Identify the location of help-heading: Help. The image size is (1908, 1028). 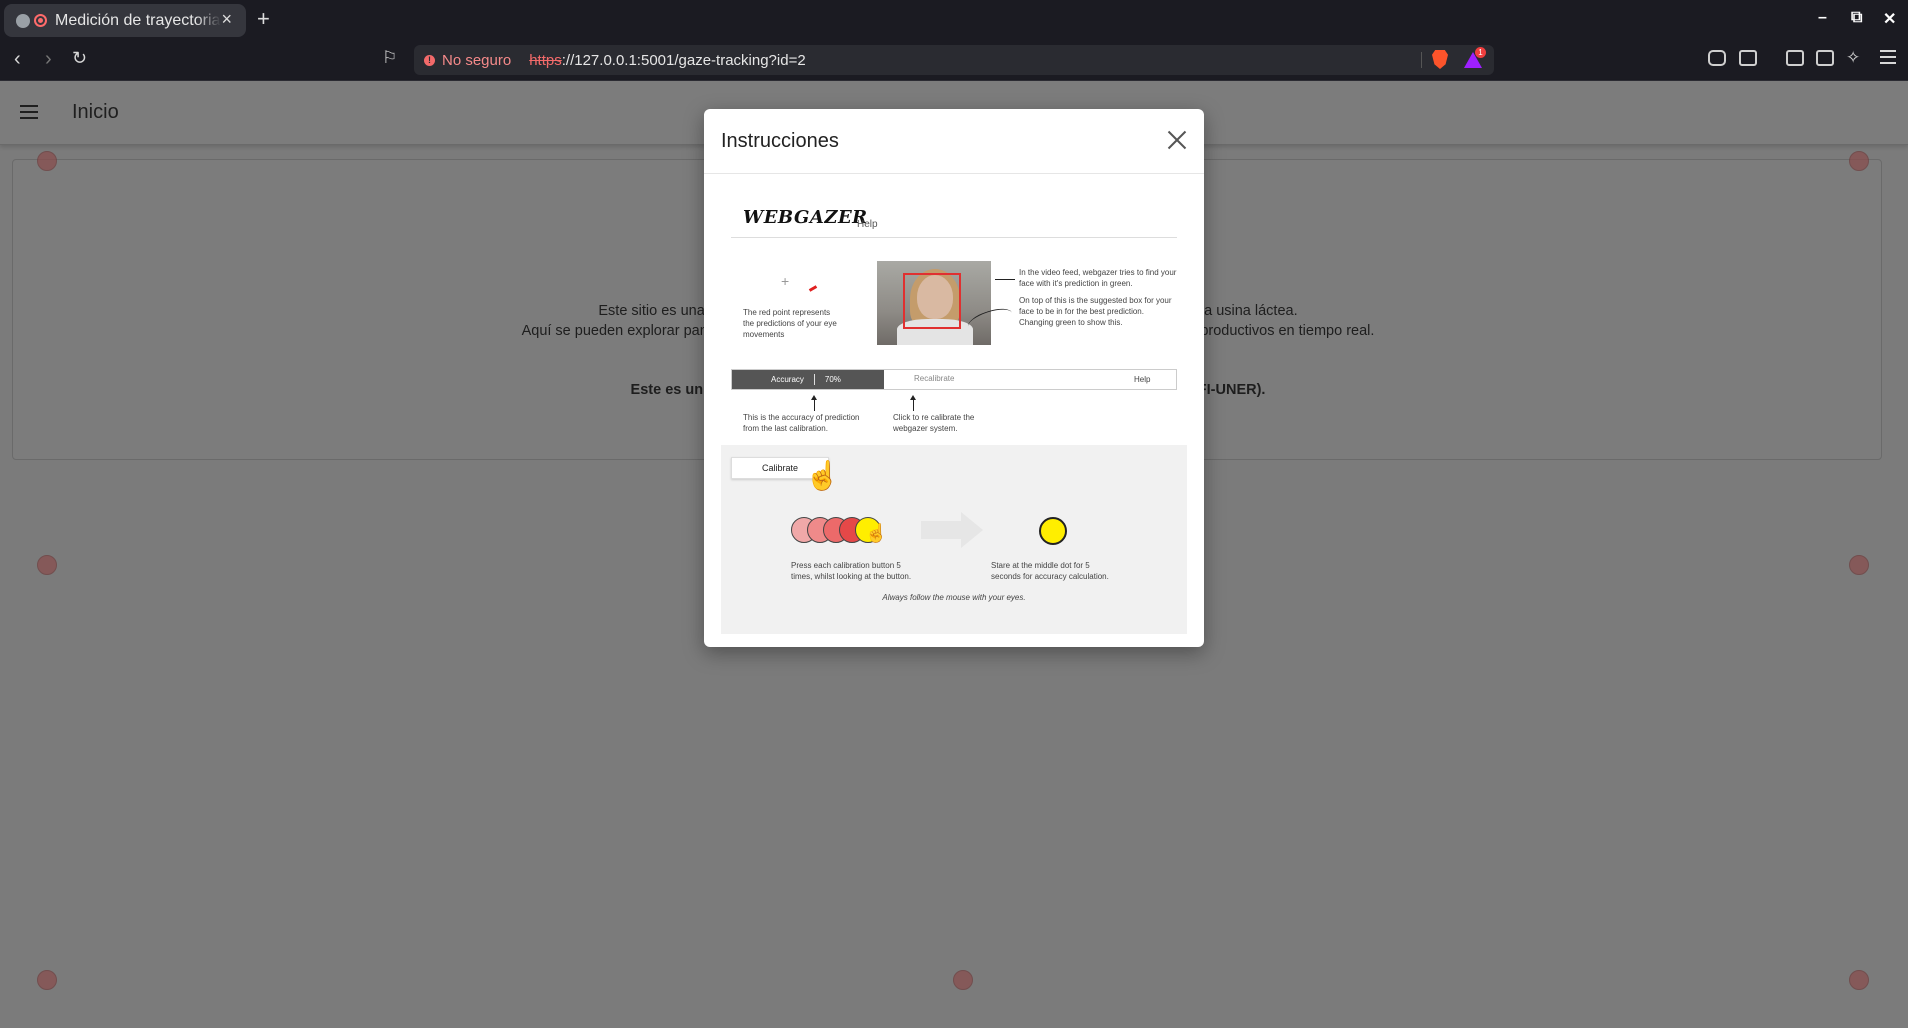
(867, 224).